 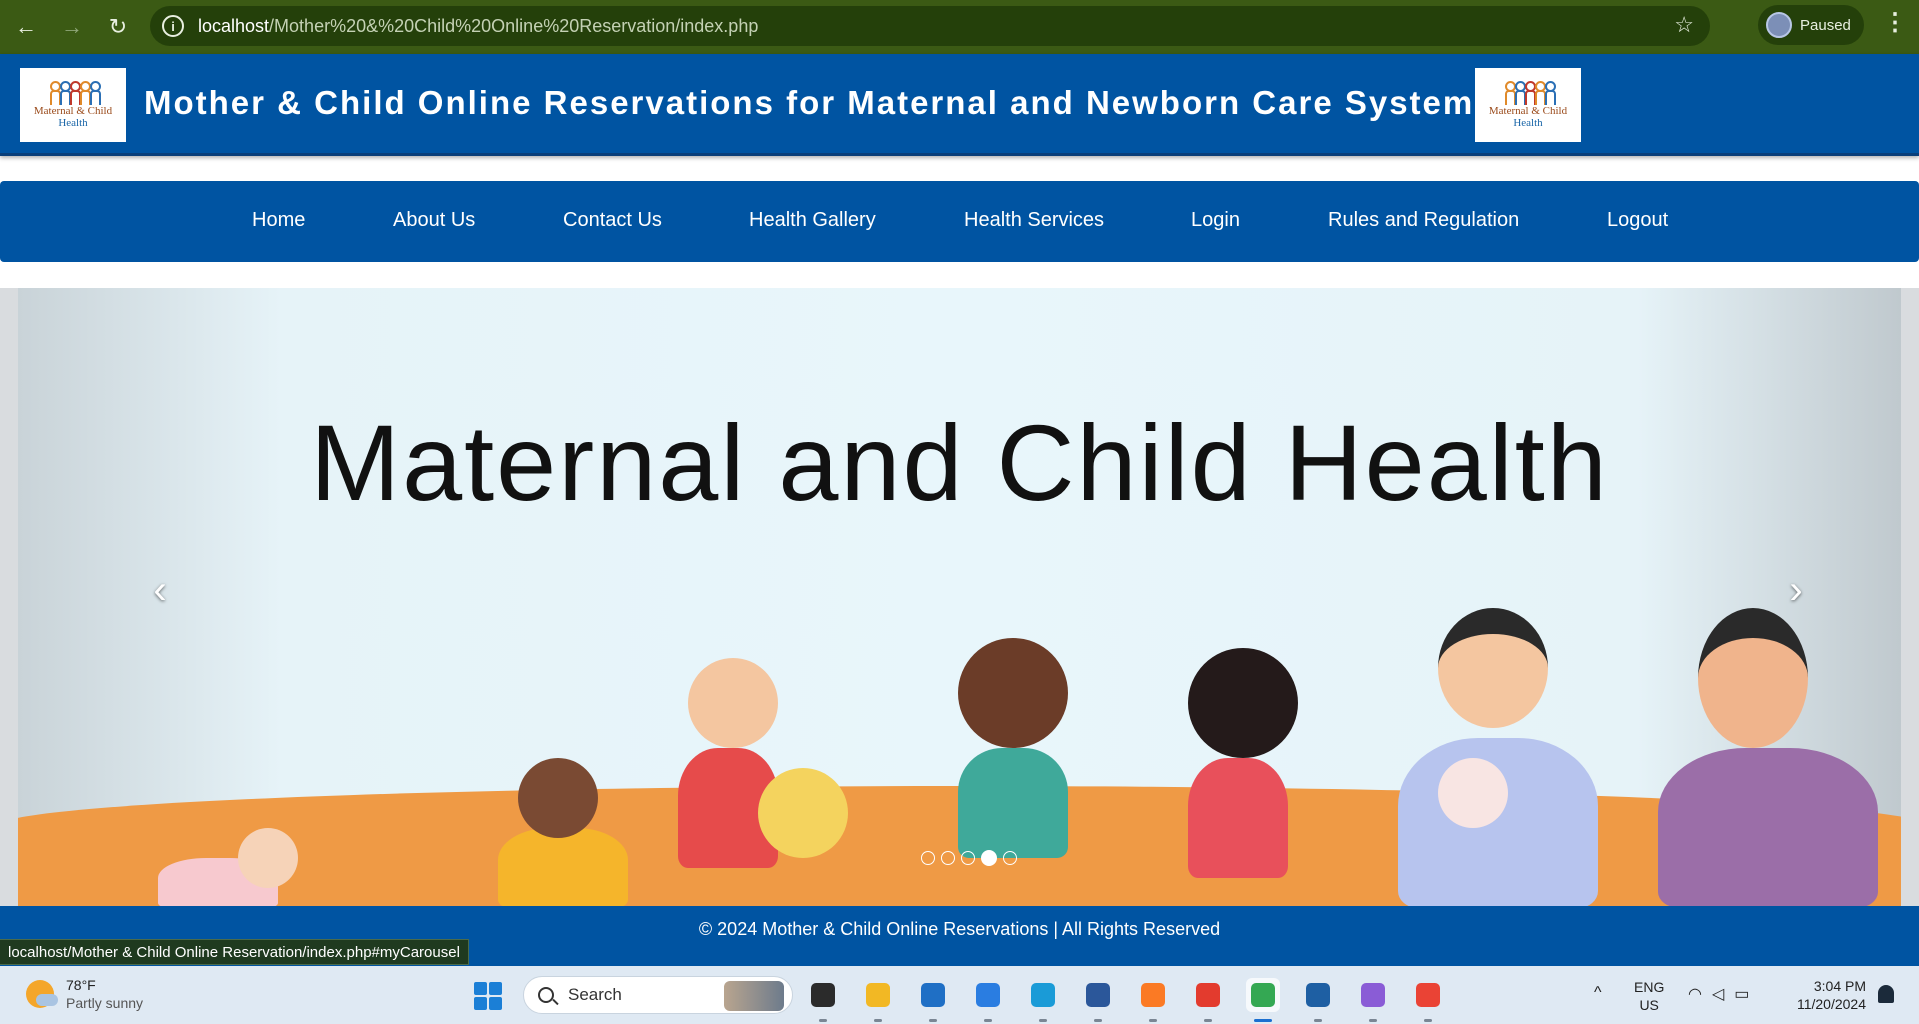 What do you see at coordinates (118, 27) in the screenshot?
I see `reload-button: ↻` at bounding box center [118, 27].